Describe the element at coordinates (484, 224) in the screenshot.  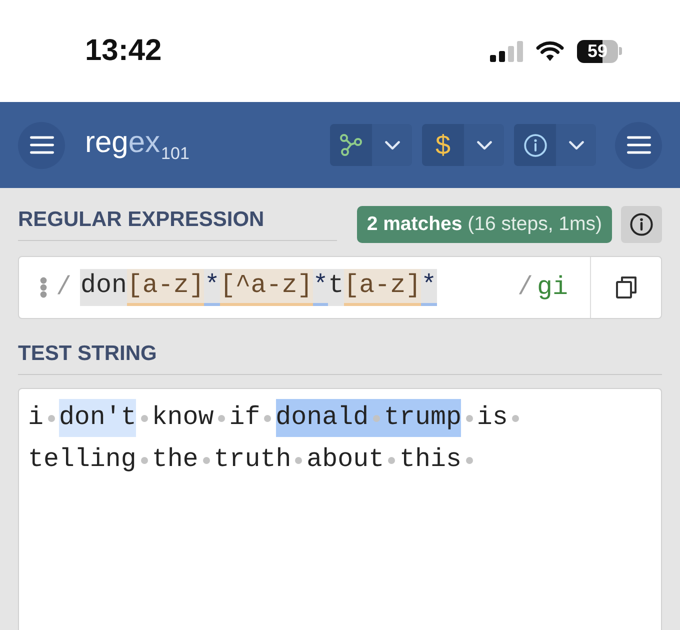
I see `match-count-badge: 2 matches (16 steps, 1ms)` at that location.